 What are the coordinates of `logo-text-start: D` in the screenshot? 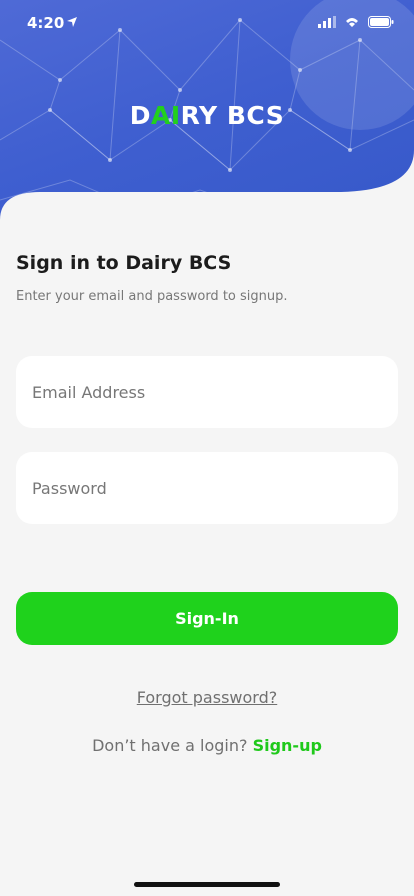 It's located at (140, 115).